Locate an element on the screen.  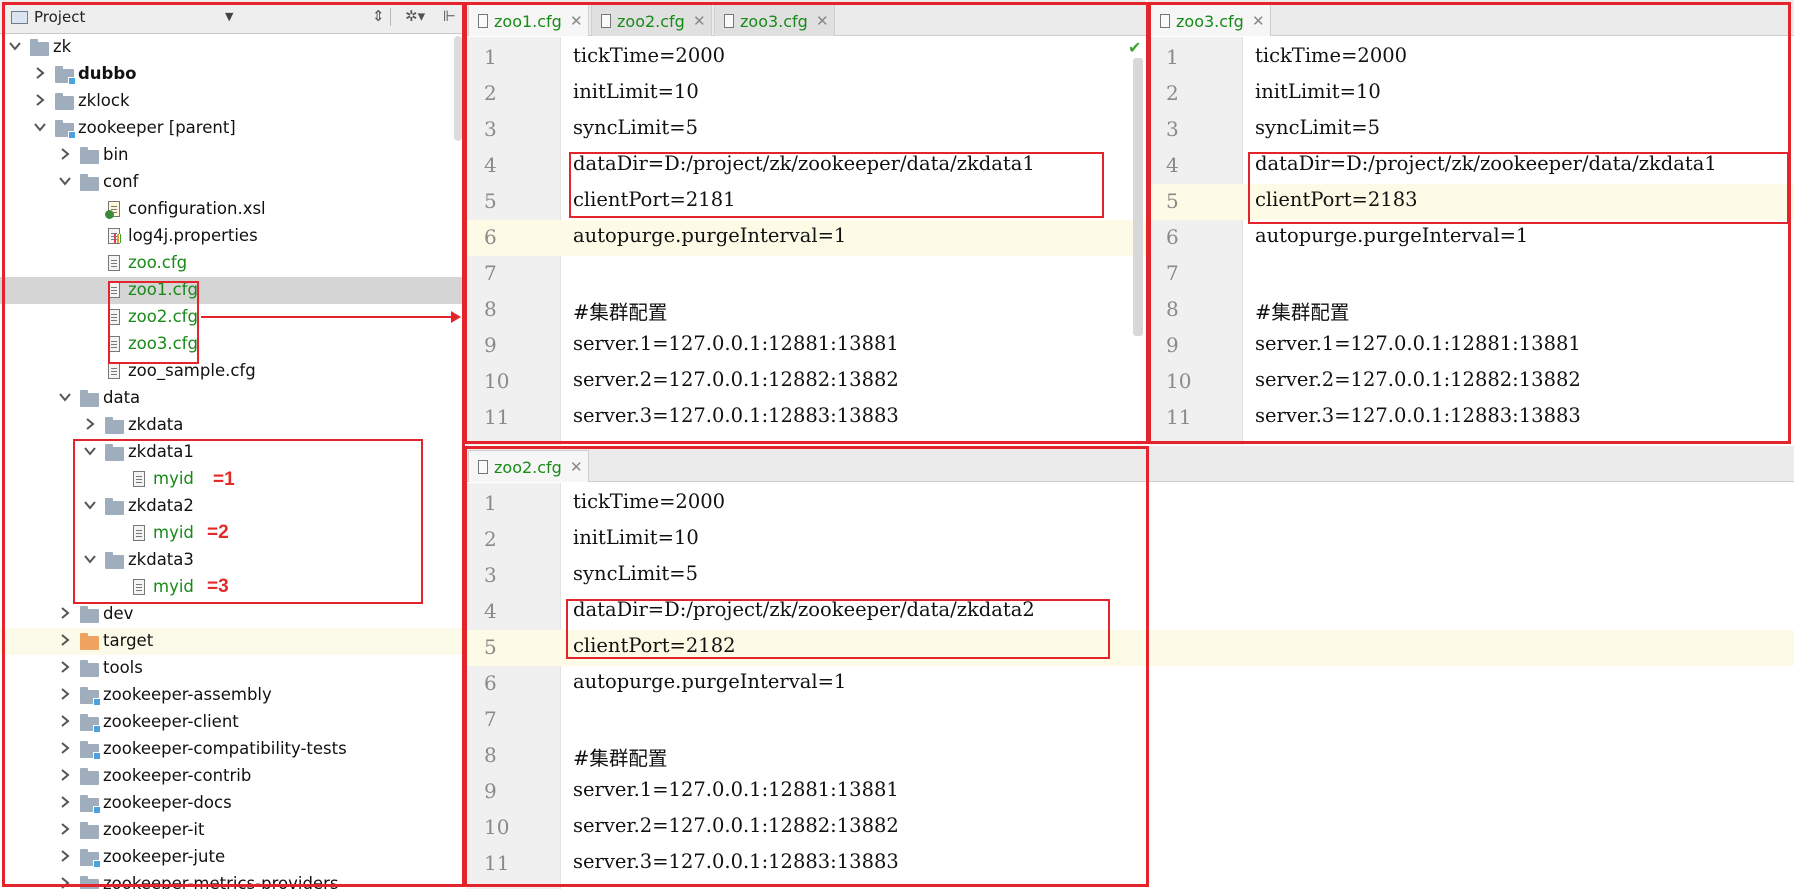
code-line: 5 clientPort=2181 is located at coordinates (806, 202).